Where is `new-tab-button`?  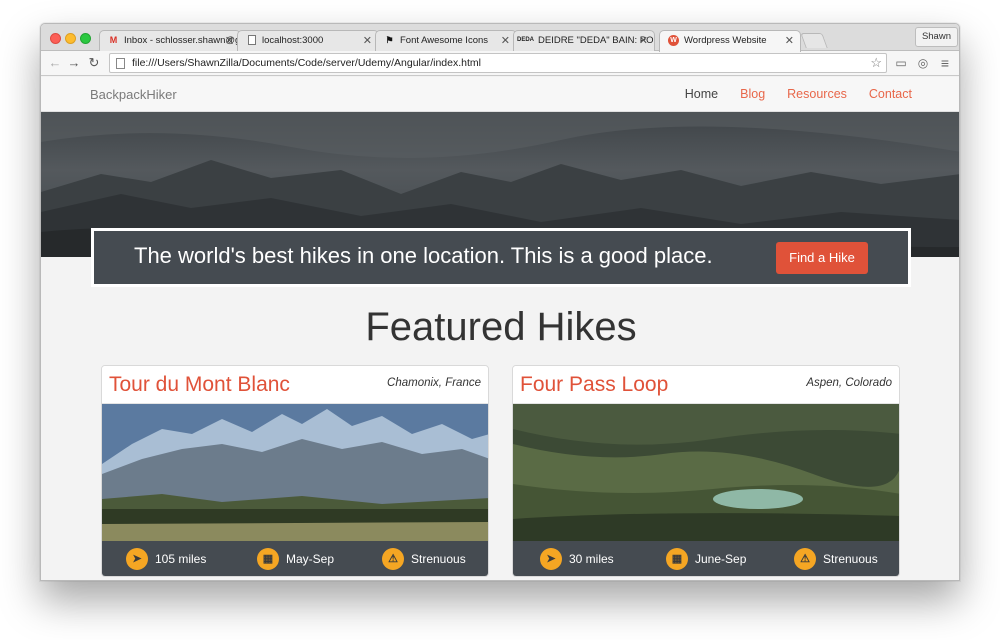 new-tab-button is located at coordinates (814, 40).